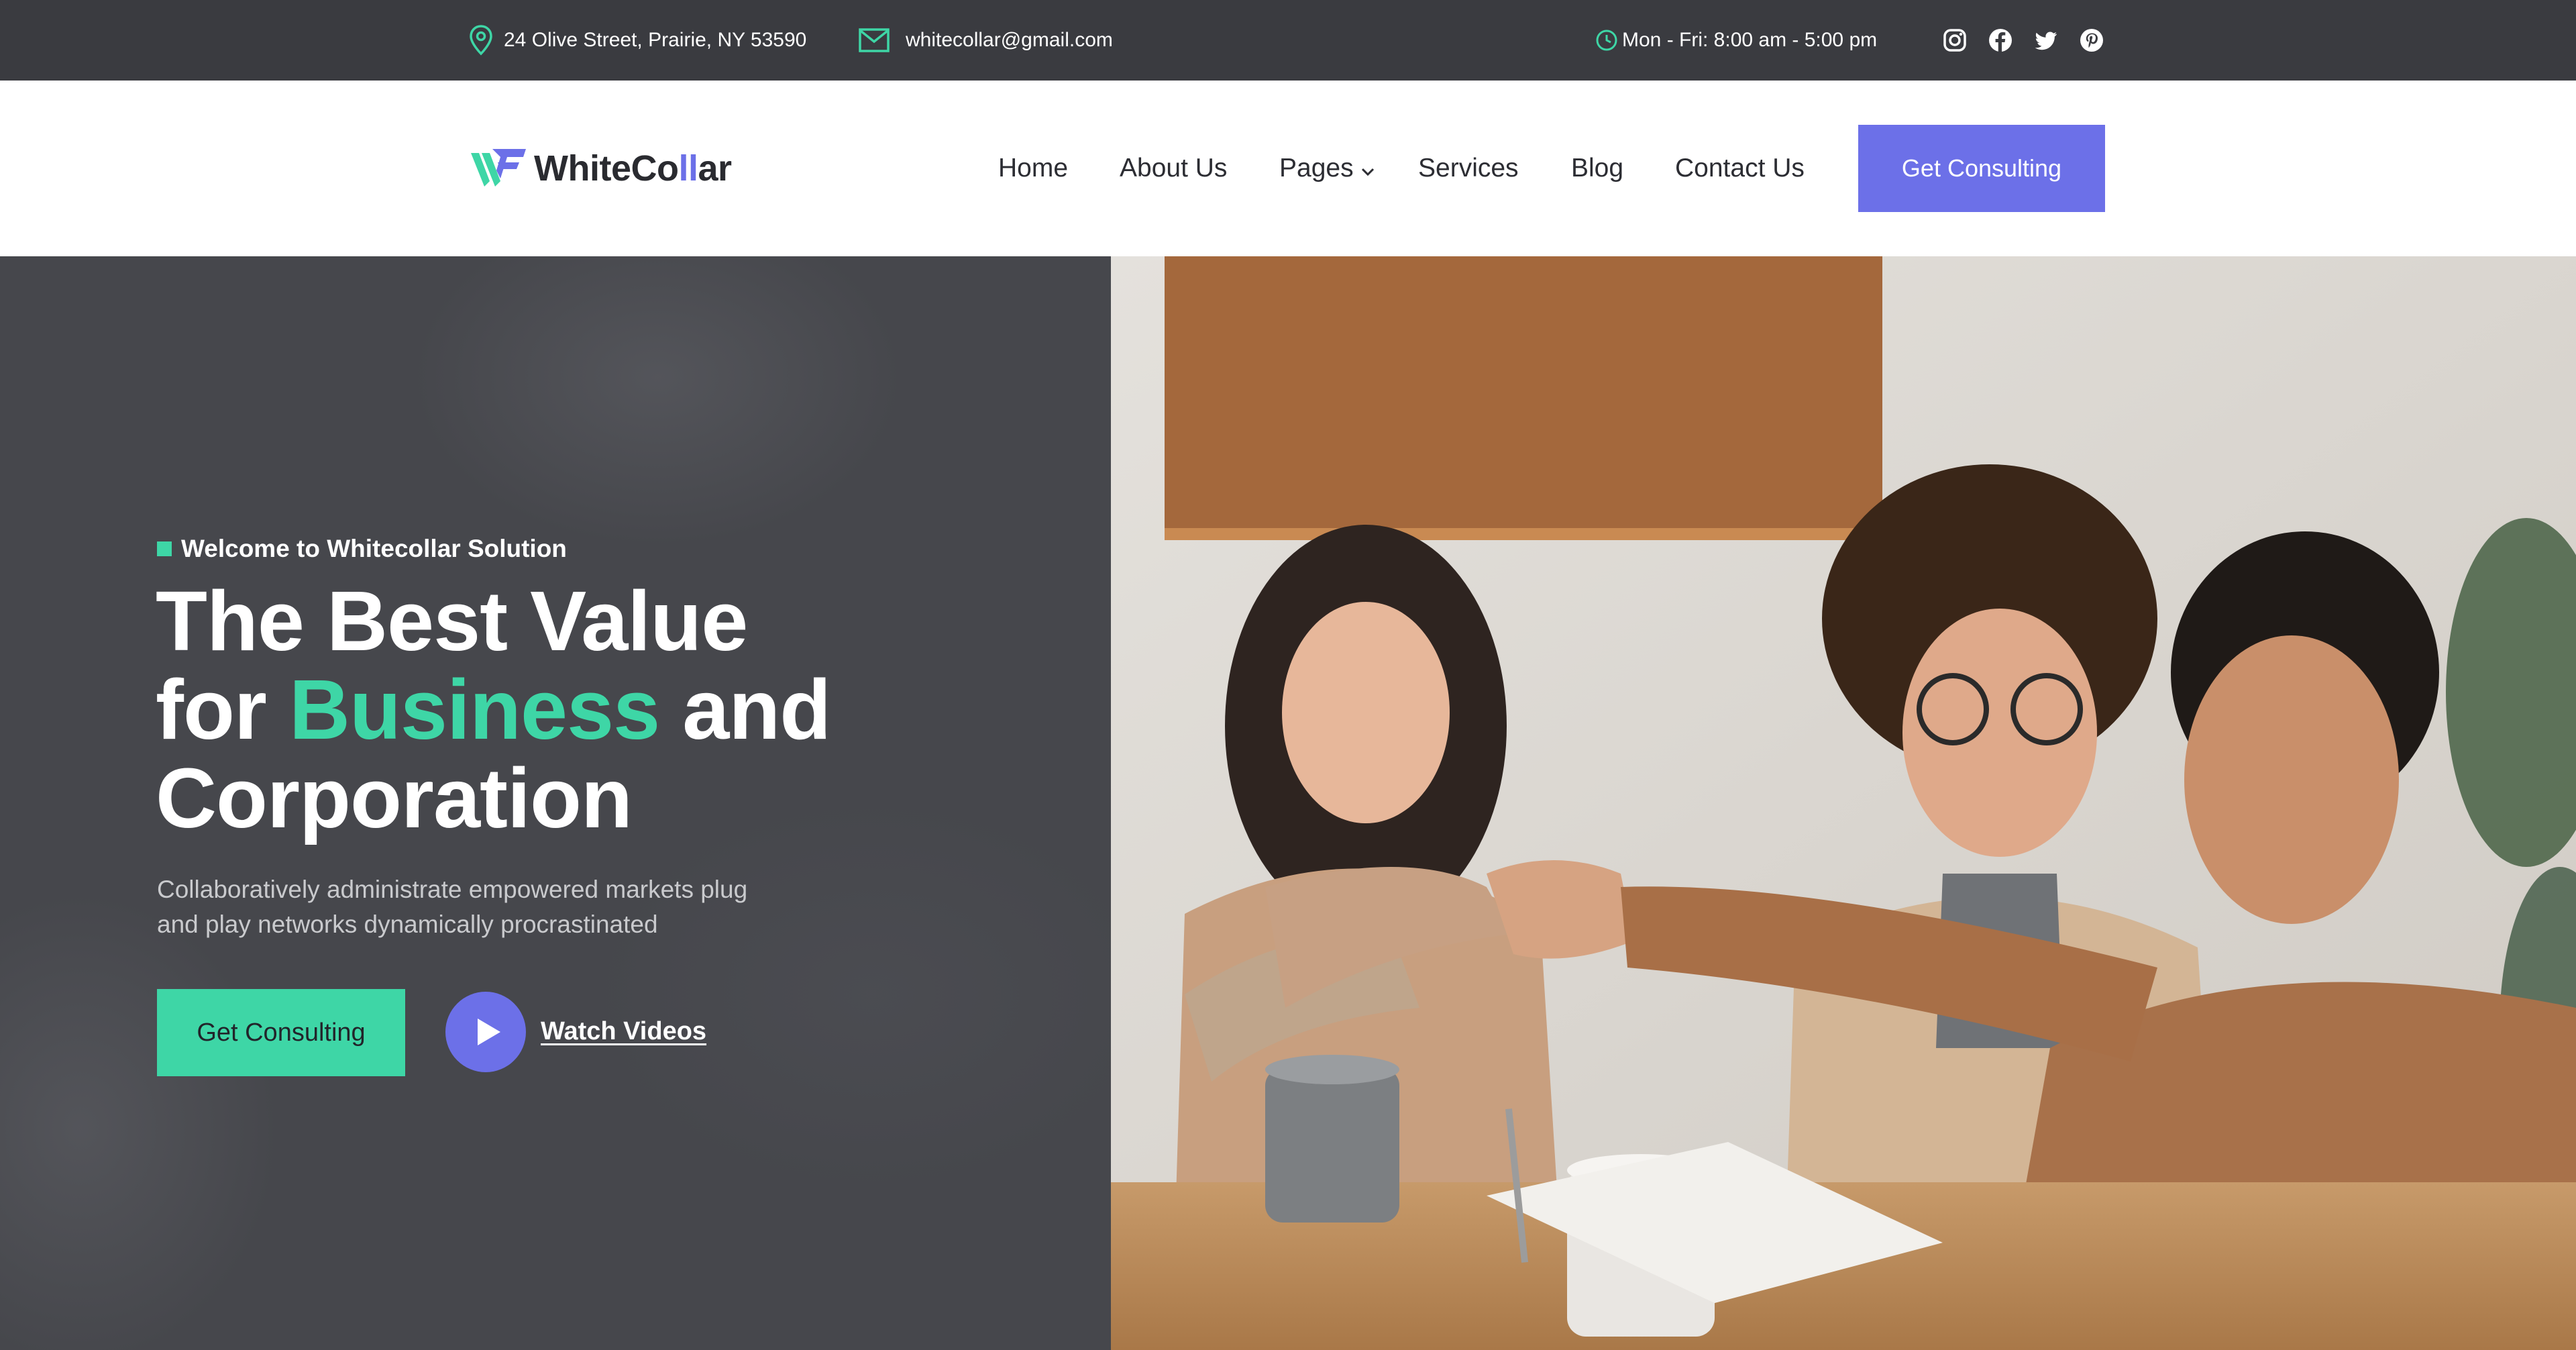 This screenshot has height=1350, width=2576. What do you see at coordinates (1597, 168) in the screenshot?
I see `nav-blog: Blog` at bounding box center [1597, 168].